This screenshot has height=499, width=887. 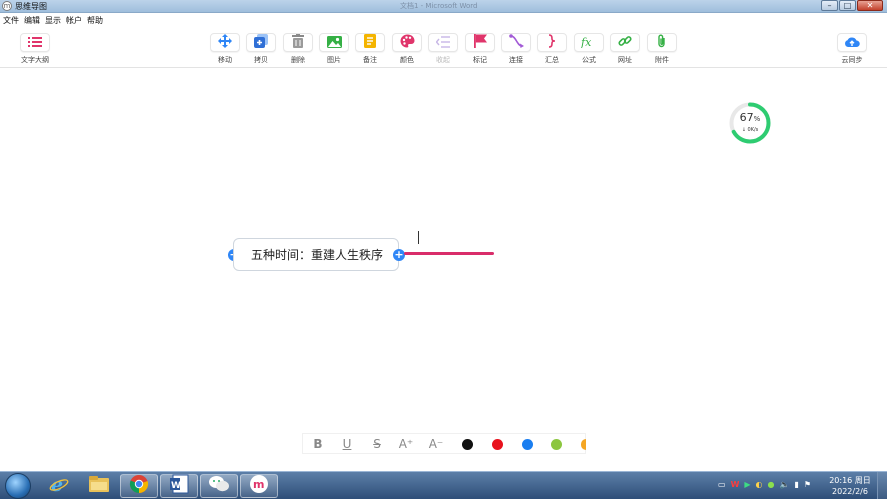 What do you see at coordinates (662, 42) in the screenshot?
I see `paperclip-icon` at bounding box center [662, 42].